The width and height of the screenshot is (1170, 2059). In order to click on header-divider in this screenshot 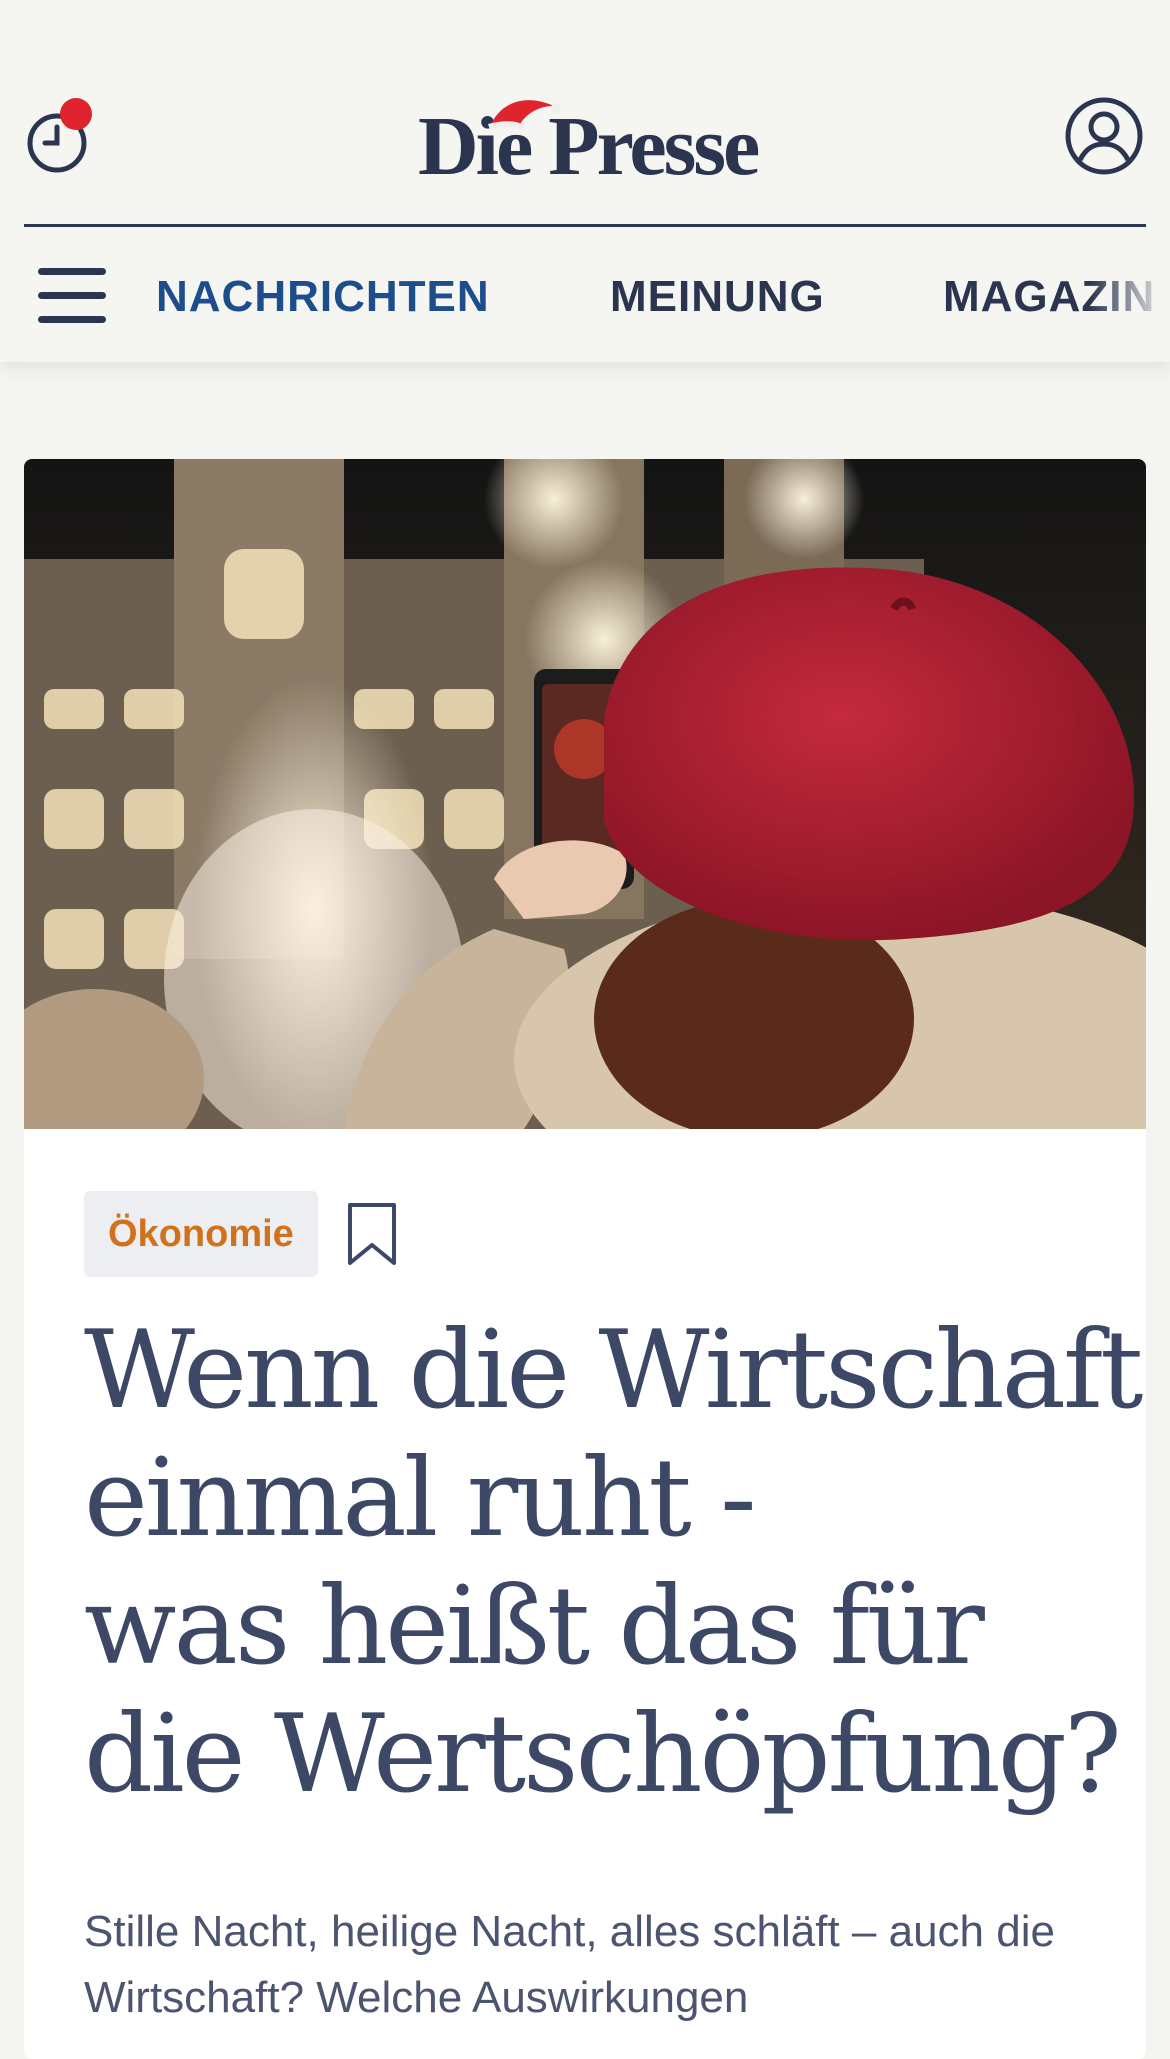, I will do `click(585, 225)`.